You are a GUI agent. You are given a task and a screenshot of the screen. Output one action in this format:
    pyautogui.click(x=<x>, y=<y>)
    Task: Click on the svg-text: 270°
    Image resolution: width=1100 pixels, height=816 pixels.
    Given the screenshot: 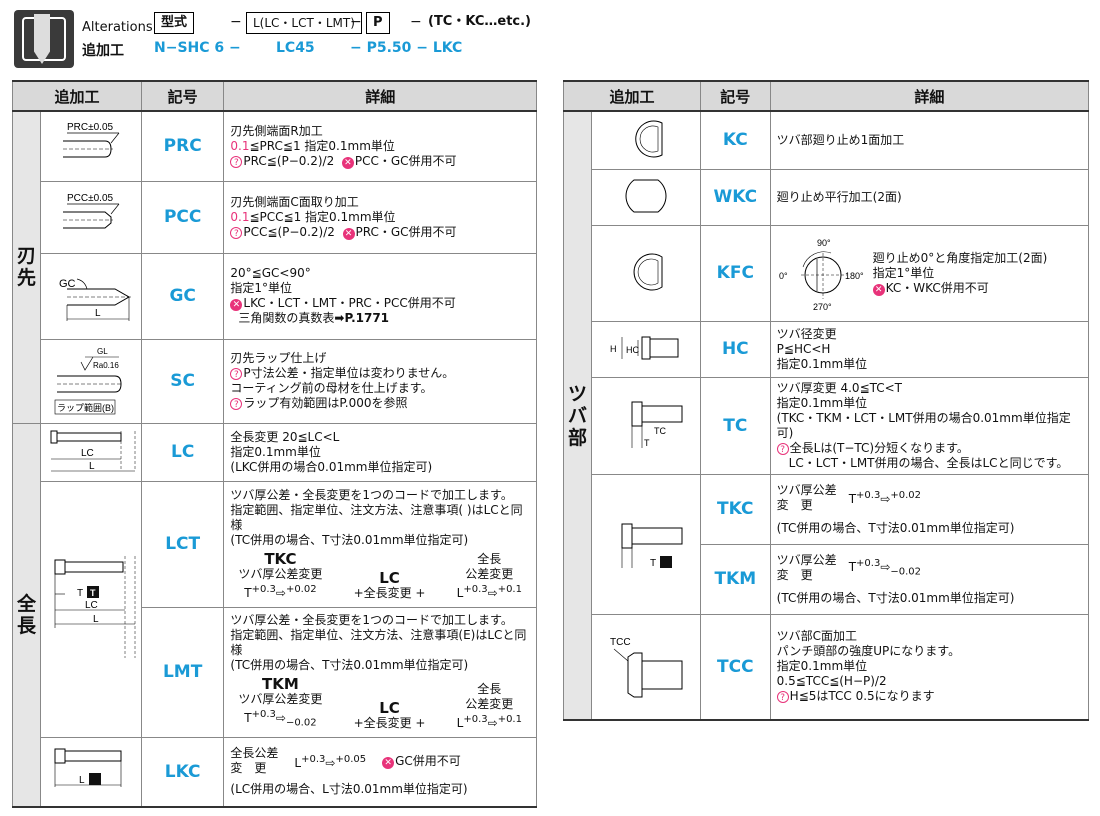 What is the action you would take?
    pyautogui.click(x=822, y=307)
    